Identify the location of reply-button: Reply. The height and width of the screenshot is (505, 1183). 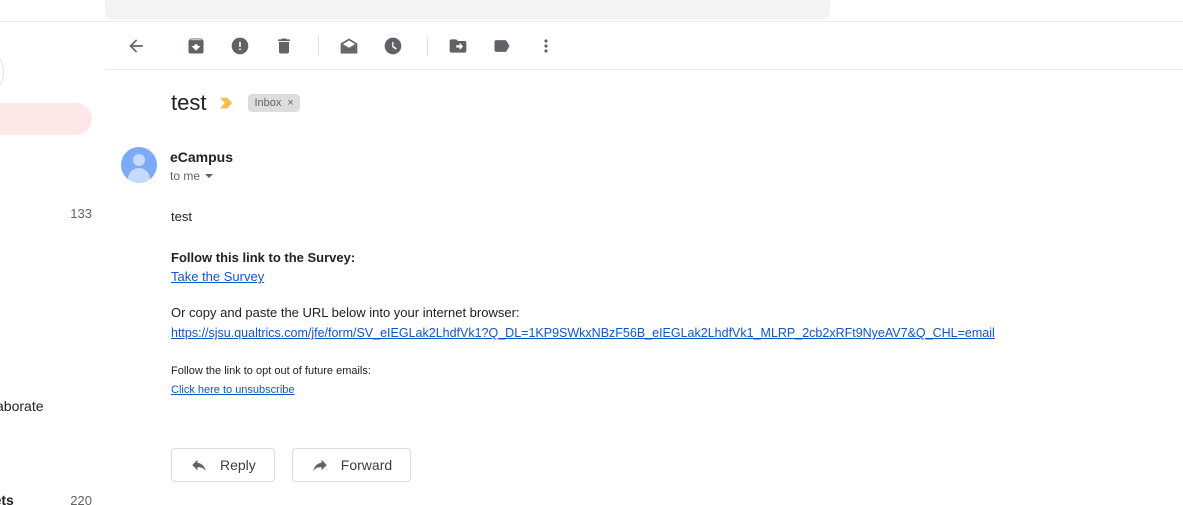
(223, 465).